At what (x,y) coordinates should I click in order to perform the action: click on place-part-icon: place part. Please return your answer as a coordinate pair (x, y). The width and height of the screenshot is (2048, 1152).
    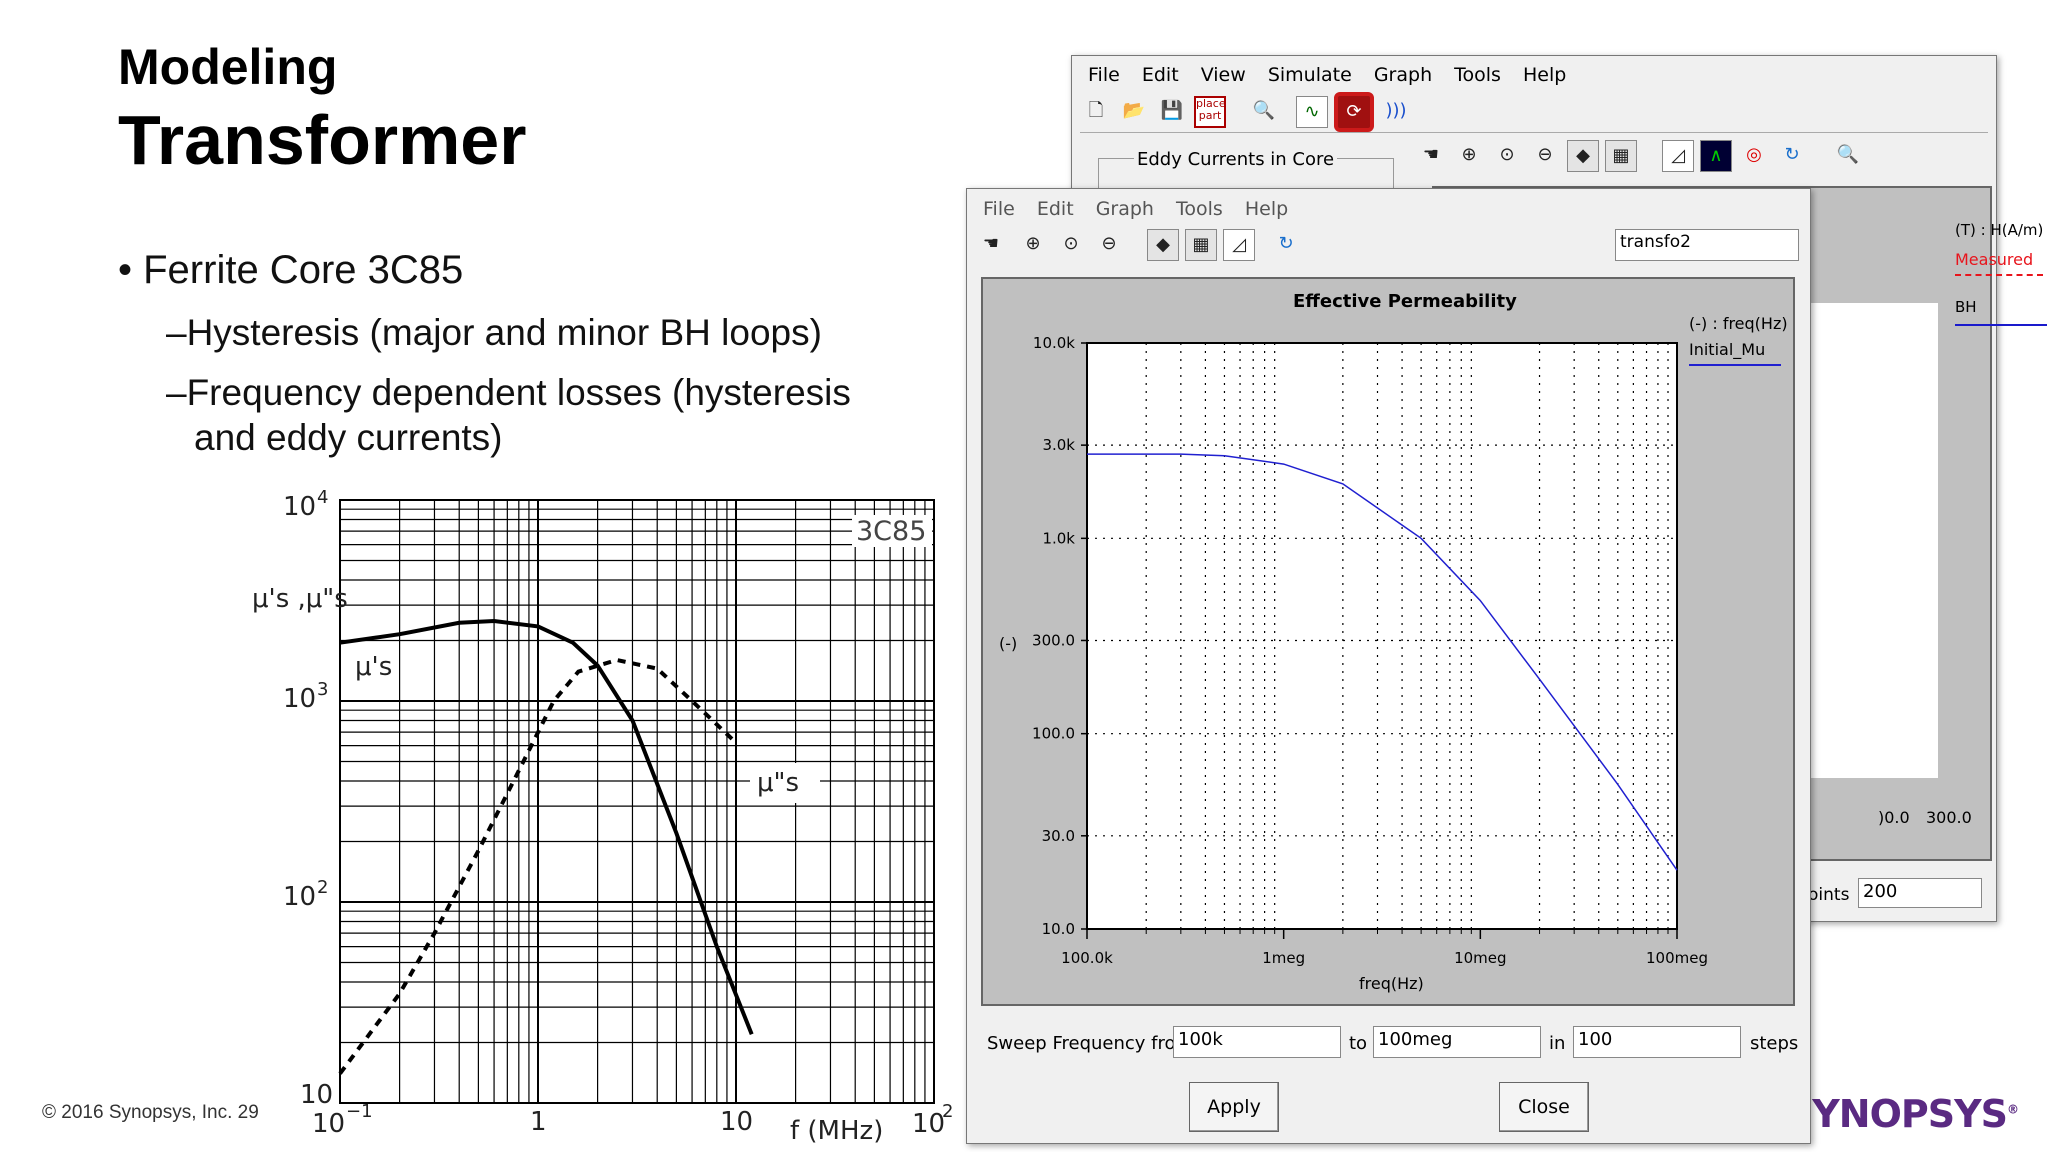
    Looking at the image, I should click on (1210, 112).